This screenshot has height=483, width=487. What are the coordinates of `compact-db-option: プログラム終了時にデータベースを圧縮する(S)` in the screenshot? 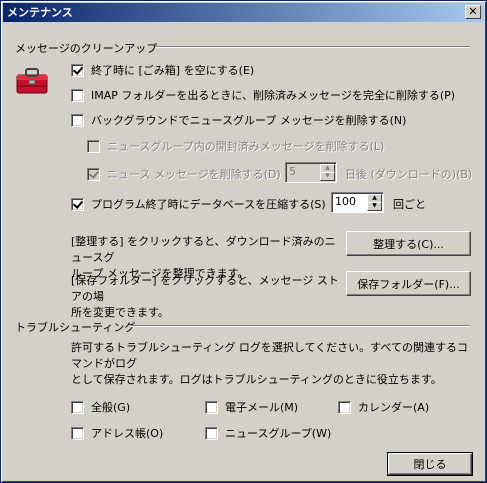 It's located at (198, 204).